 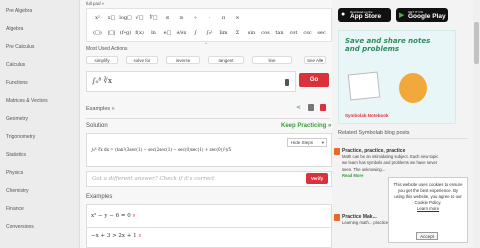 What do you see at coordinates (27, 101) in the screenshot?
I see `sidebar-item-matrices-vectors: Matrices & Vectors` at bounding box center [27, 101].